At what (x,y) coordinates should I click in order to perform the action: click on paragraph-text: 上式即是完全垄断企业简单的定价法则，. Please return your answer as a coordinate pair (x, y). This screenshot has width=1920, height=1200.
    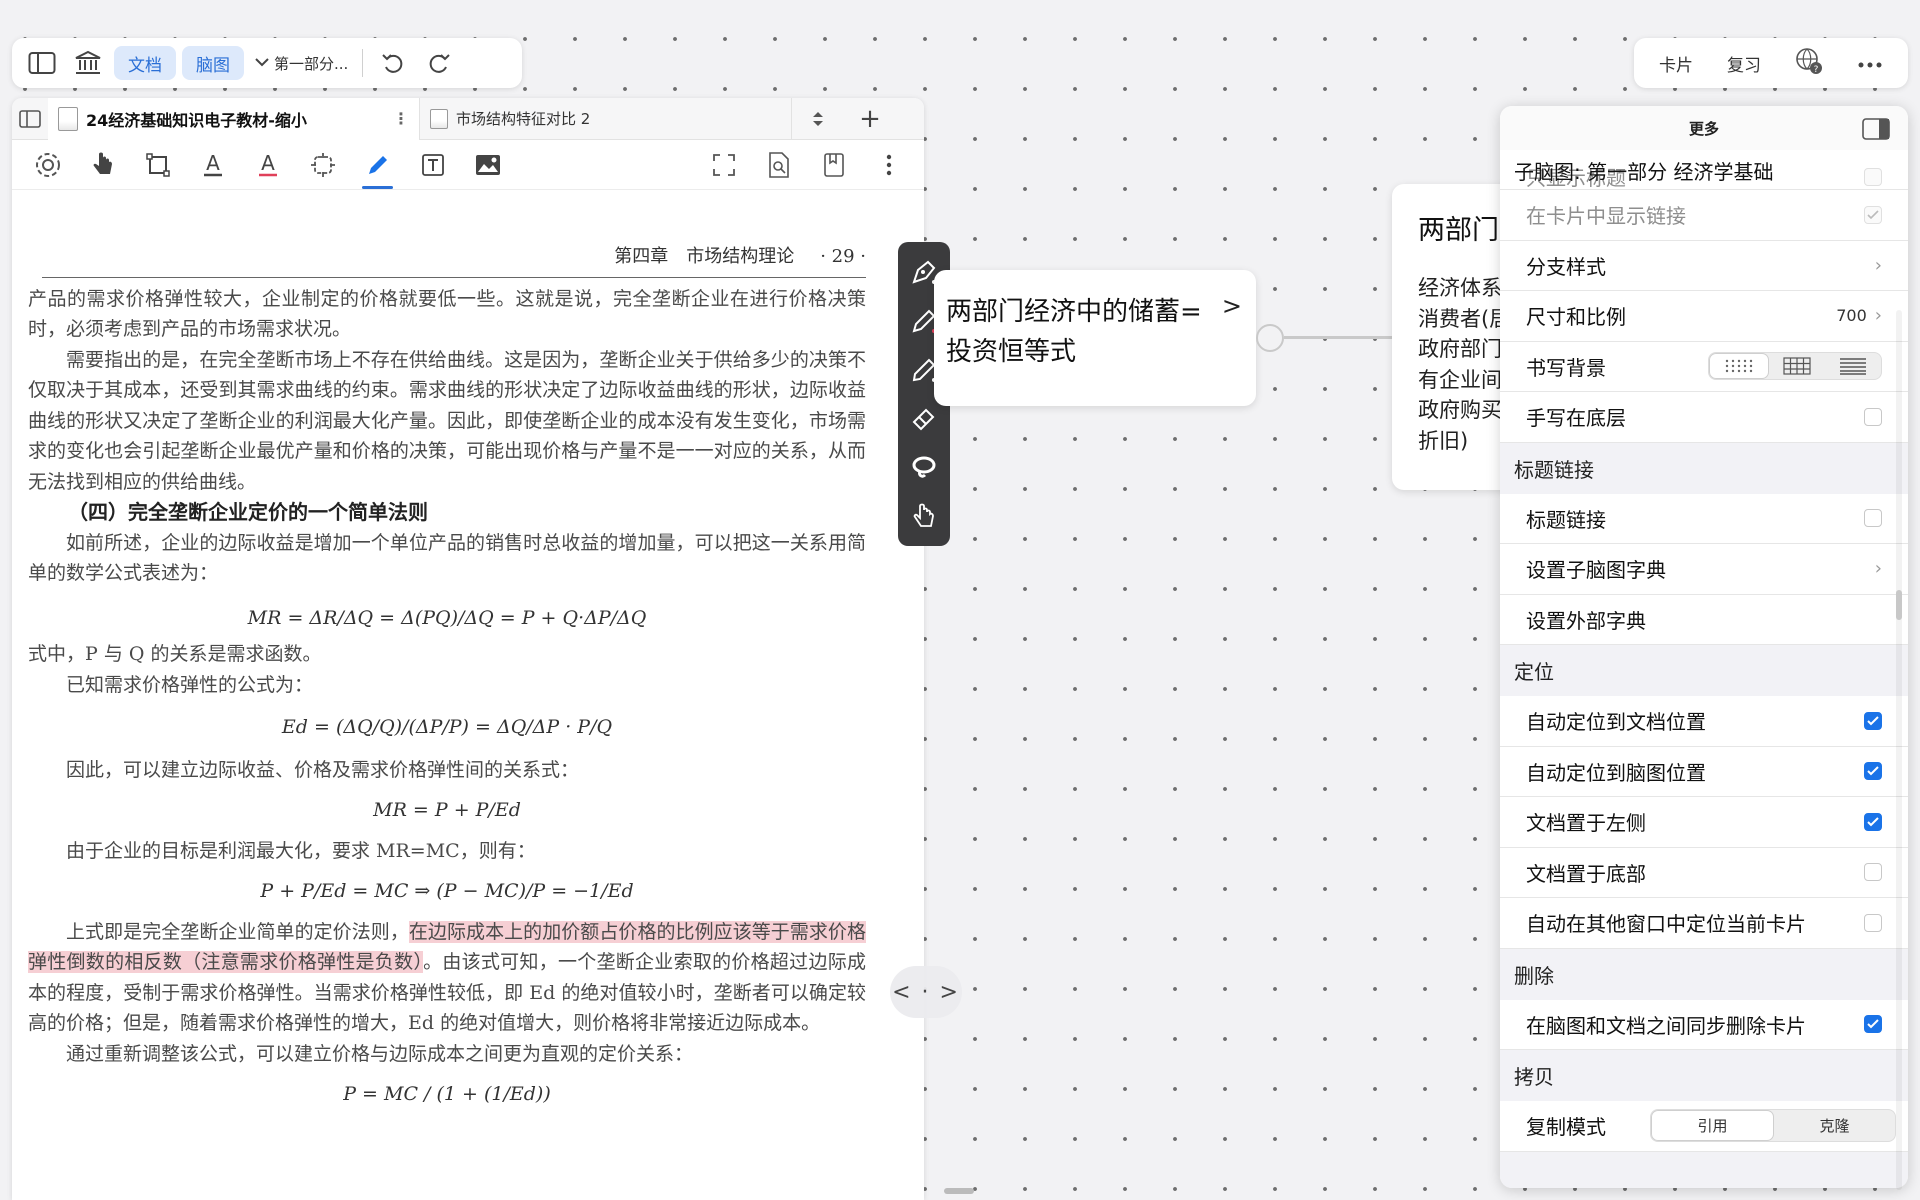
    Looking at the image, I should click on (237, 931).